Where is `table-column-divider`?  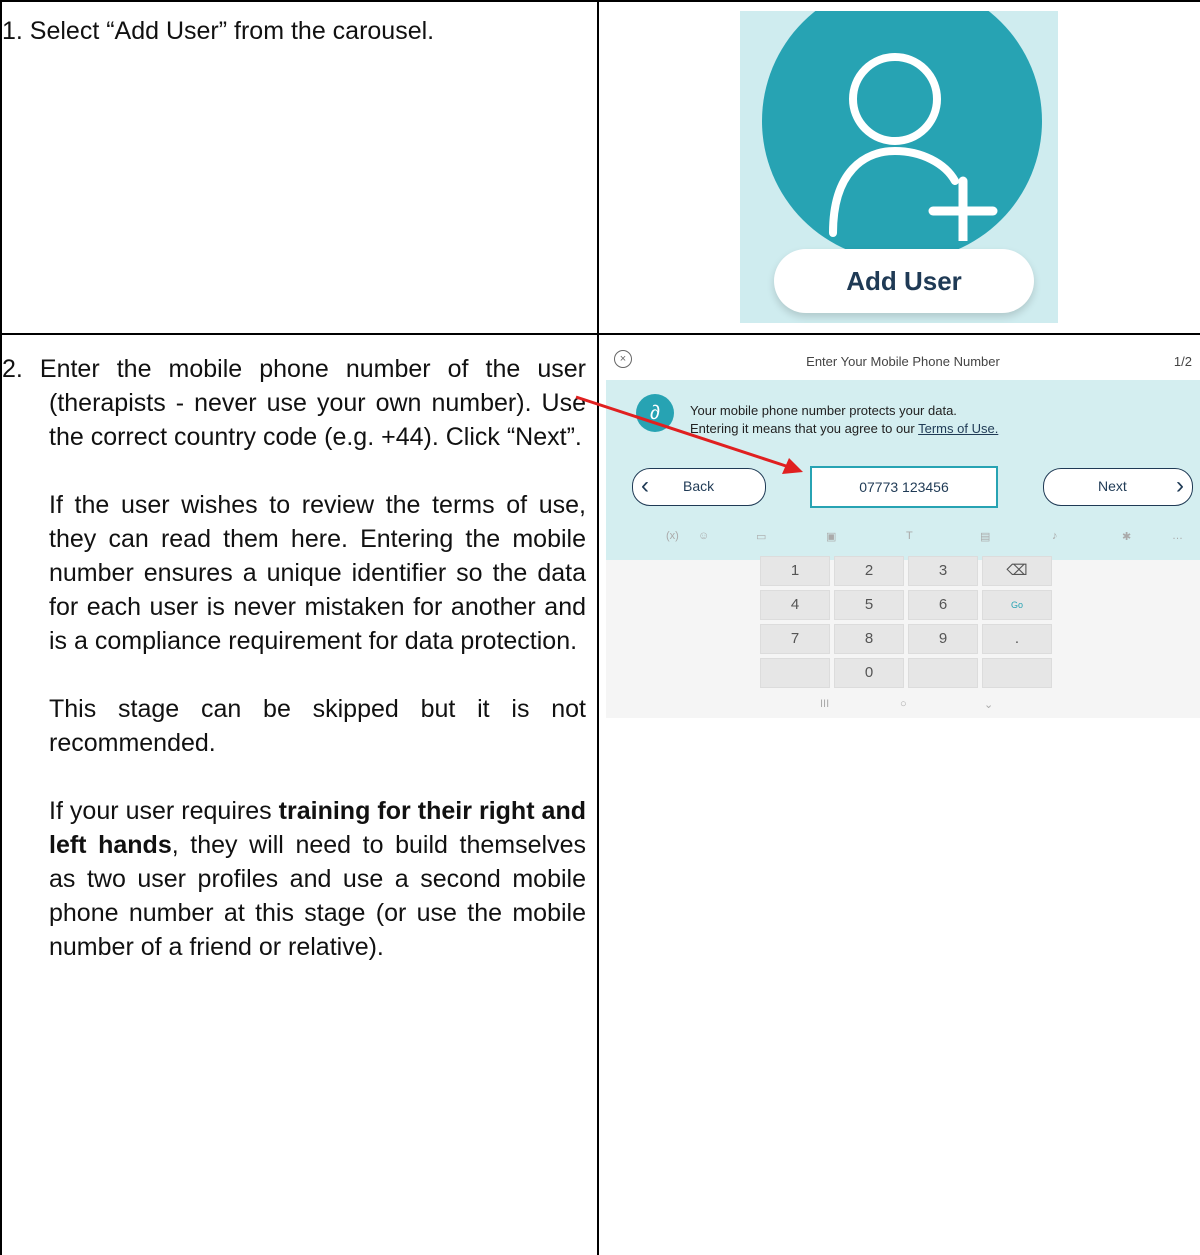 table-column-divider is located at coordinates (598, 627).